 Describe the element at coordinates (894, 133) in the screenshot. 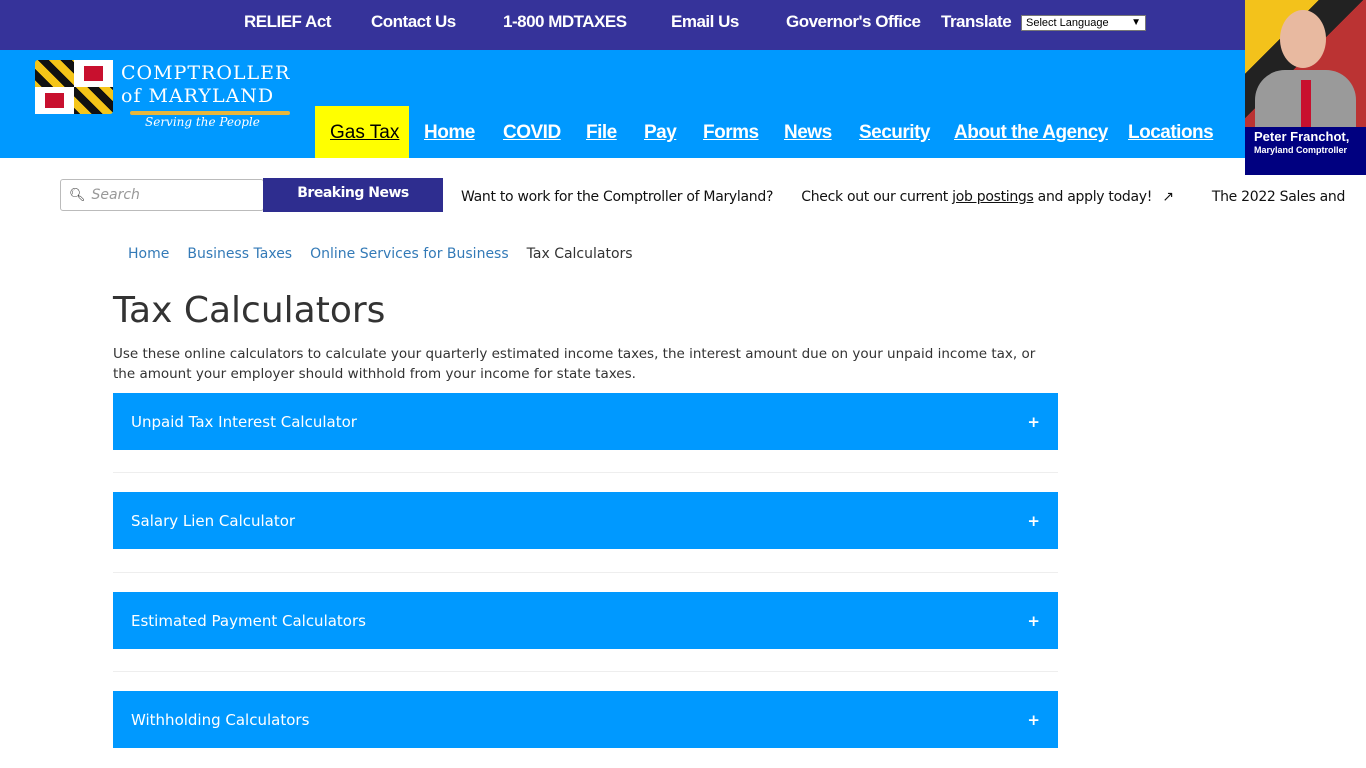

I see `nav-security: Security` at that location.